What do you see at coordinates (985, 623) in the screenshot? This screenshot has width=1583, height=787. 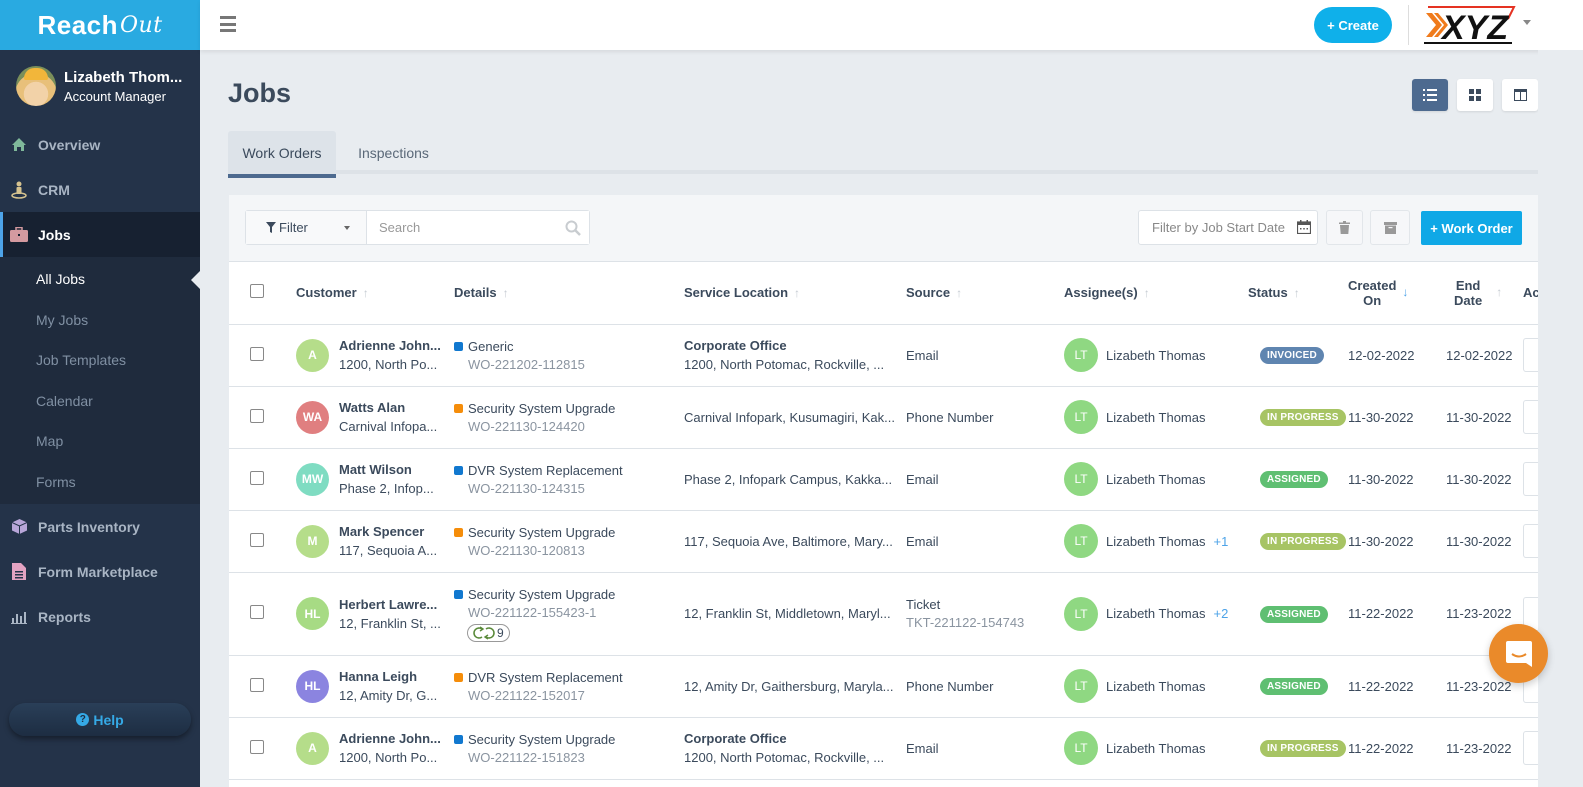 I see `source-ticket: TKT-221122-154743` at bounding box center [985, 623].